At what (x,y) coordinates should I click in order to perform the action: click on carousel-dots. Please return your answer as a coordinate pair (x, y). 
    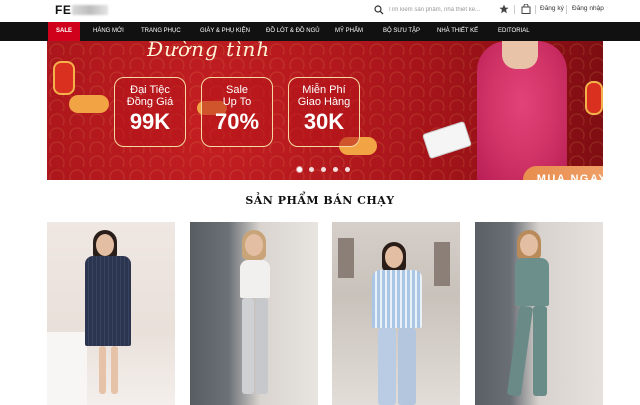
    Looking at the image, I should click on (327, 170).